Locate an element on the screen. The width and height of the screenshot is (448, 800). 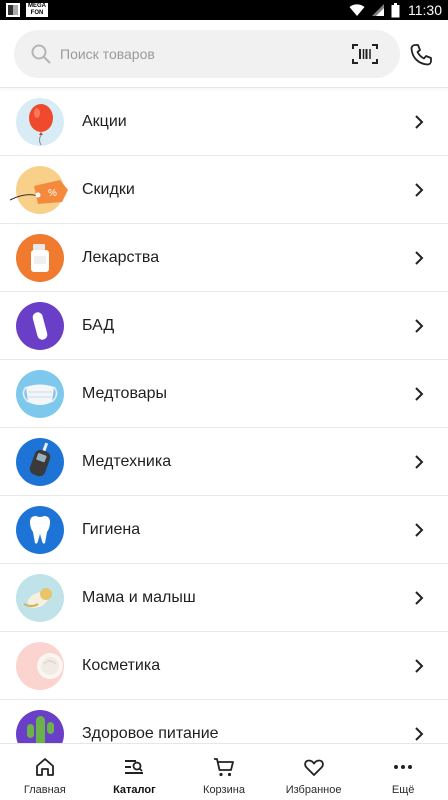
call-button is located at coordinates (421, 55).